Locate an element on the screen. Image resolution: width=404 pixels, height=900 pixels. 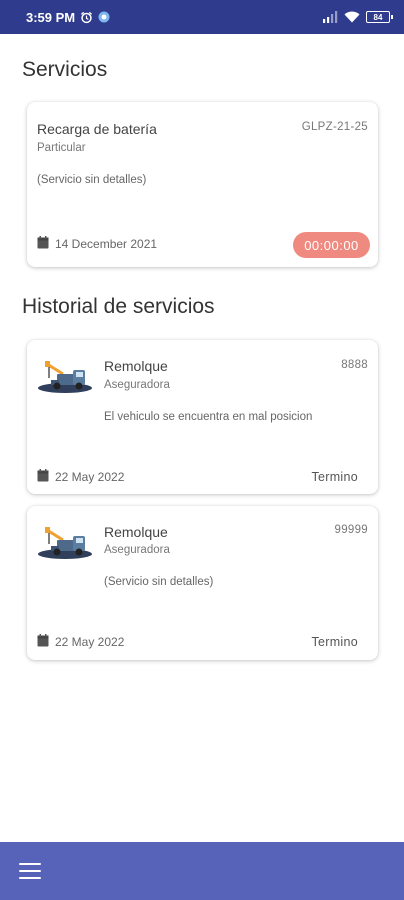
service-code: GLPZ-21-25 is located at coordinates (334, 127).